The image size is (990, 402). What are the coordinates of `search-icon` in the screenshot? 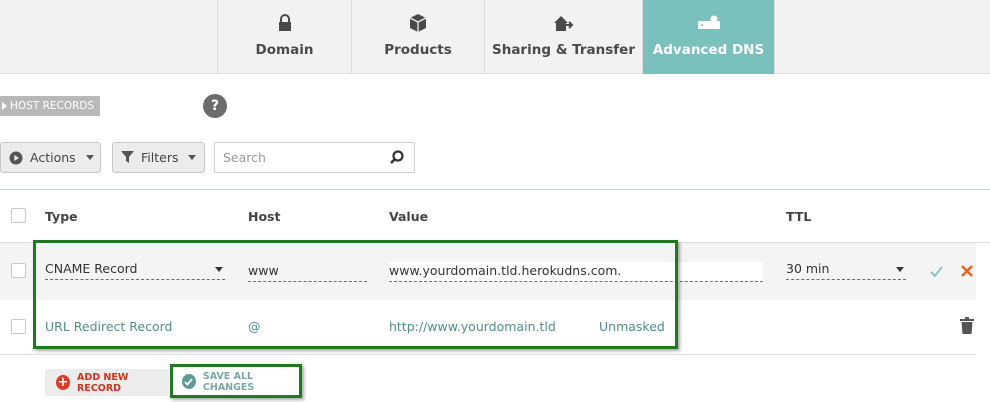 It's located at (397, 159).